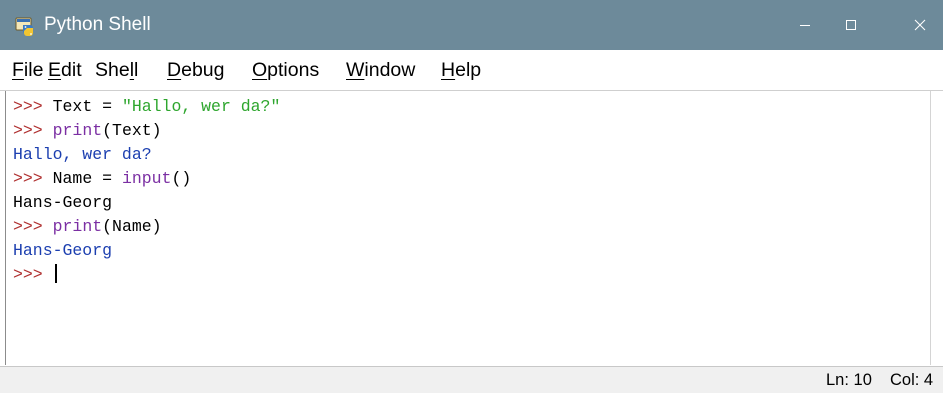  I want to click on text-cursor, so click(55, 273).